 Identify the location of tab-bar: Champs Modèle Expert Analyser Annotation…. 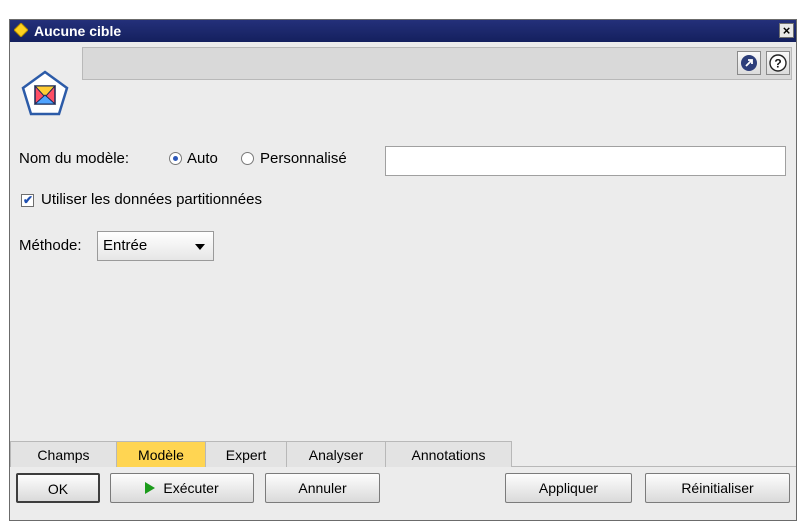
(261, 454).